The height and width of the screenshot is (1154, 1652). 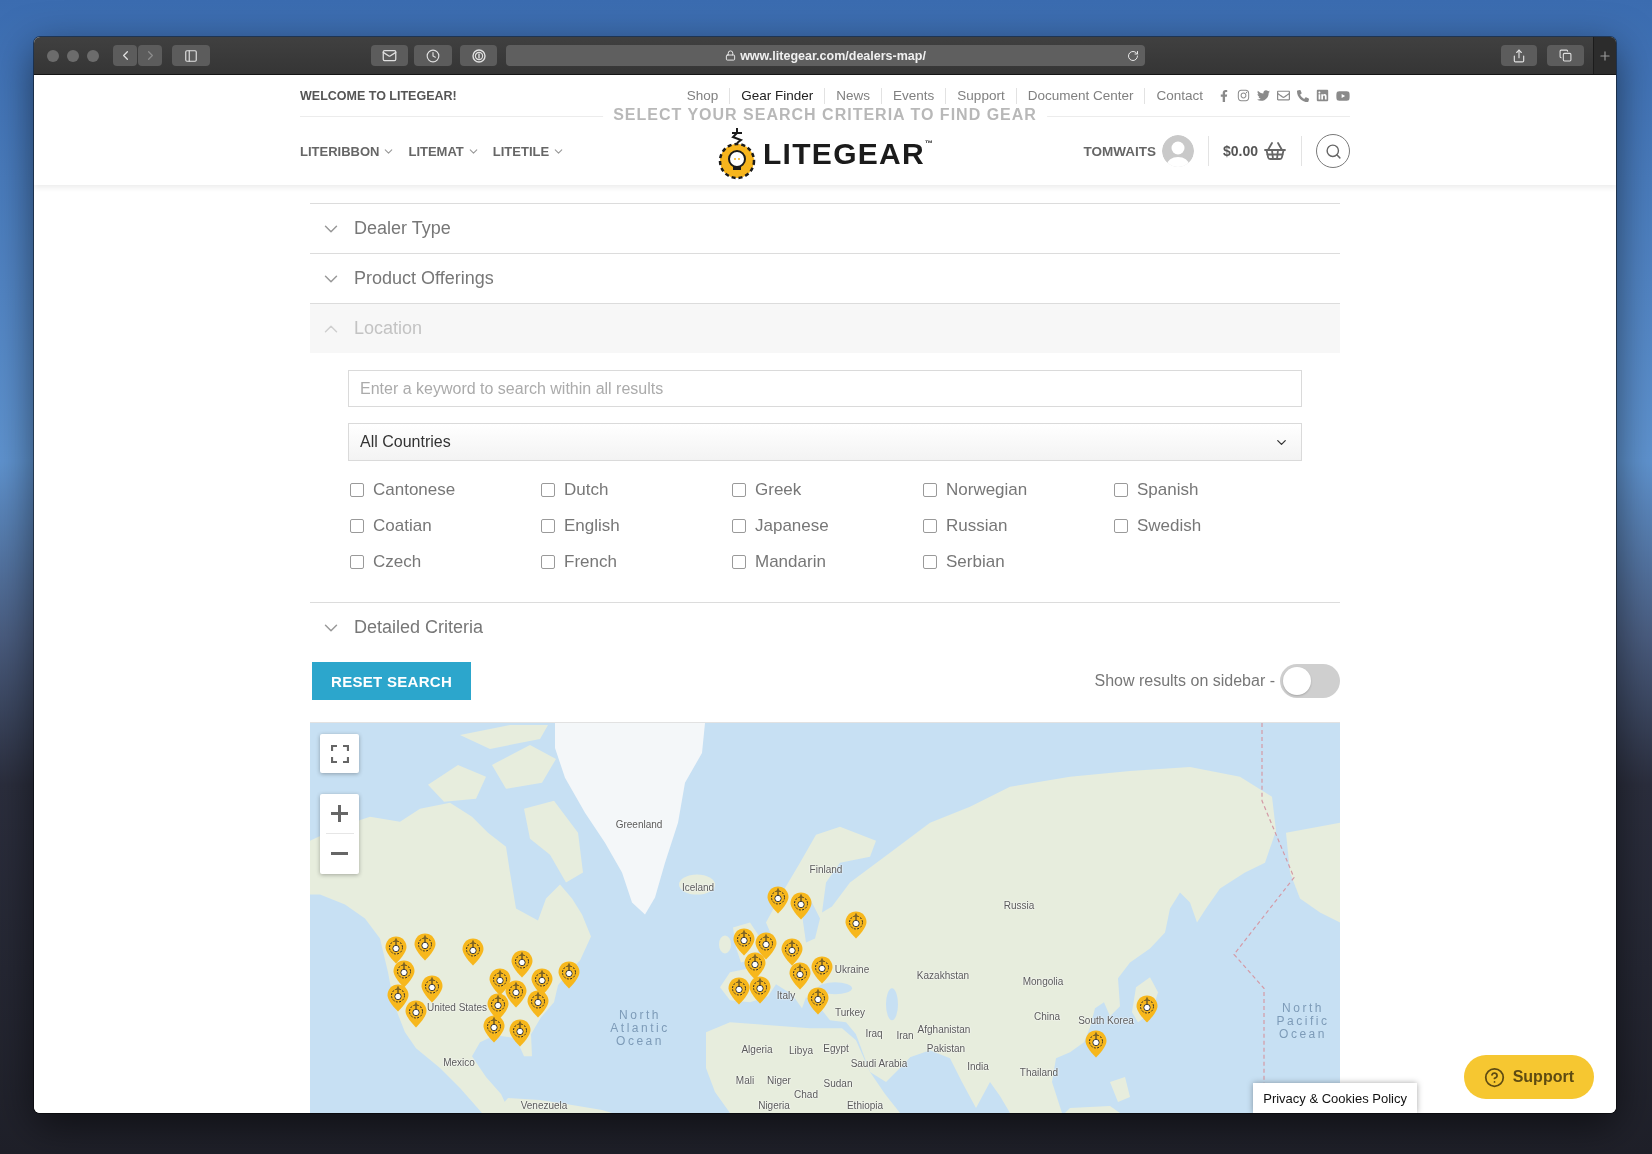 I want to click on checkbox-label: French, so click(x=590, y=562).